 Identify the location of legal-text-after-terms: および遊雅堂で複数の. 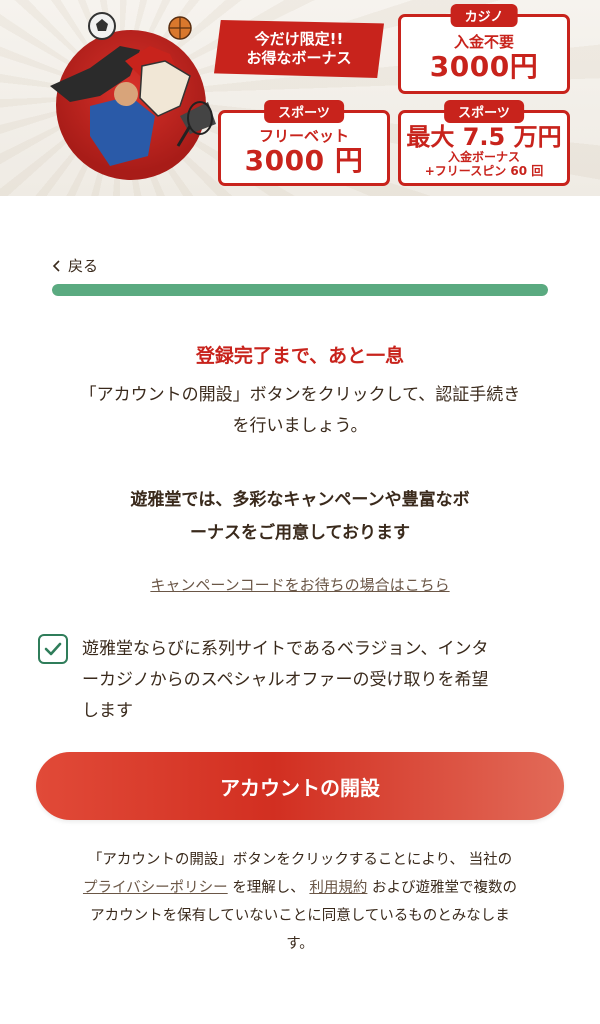
(442, 888).